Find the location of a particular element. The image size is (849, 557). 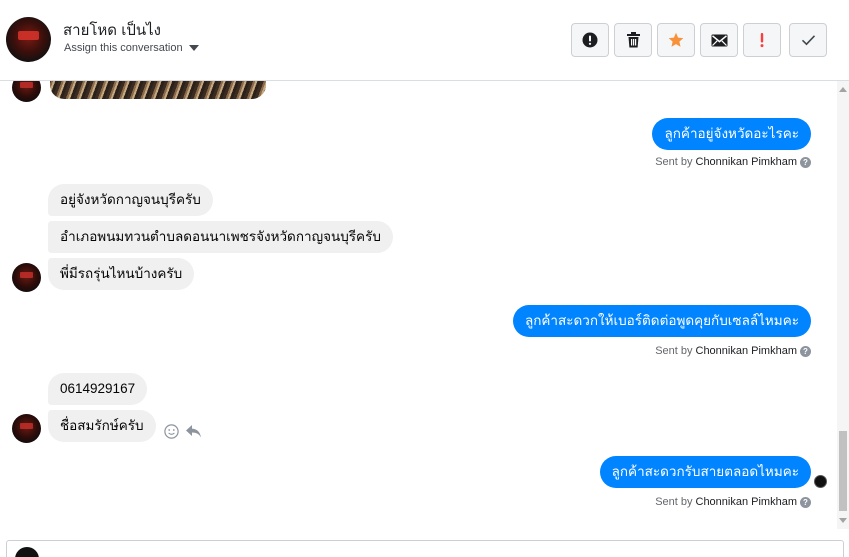

header-actions is located at coordinates (699, 40).